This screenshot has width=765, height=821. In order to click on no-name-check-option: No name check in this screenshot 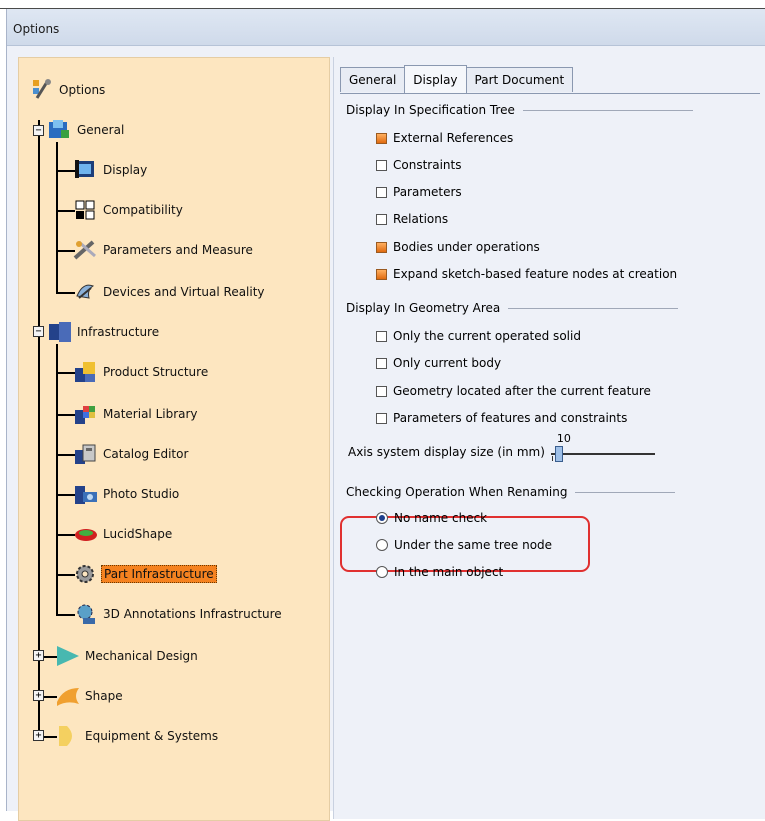, I will do `click(431, 518)`.